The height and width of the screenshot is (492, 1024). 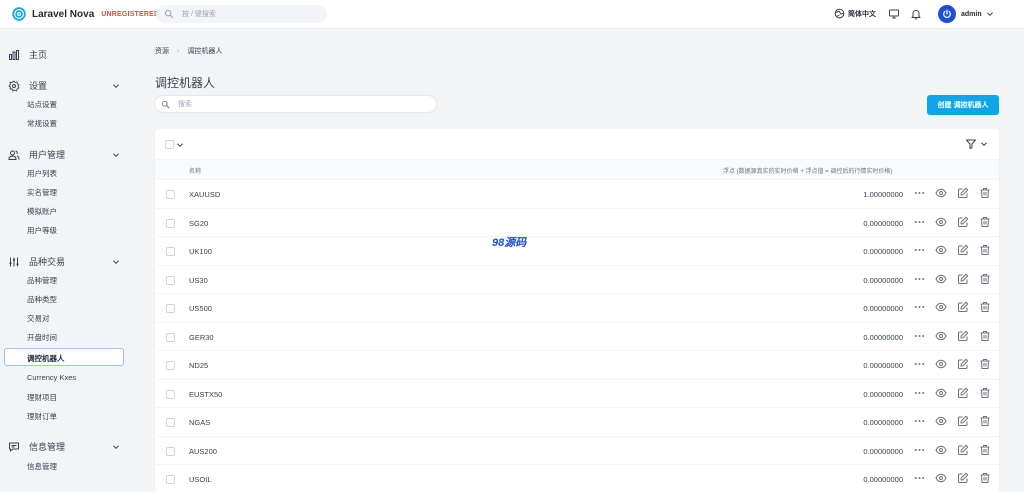 I want to click on sidebar-item-instrument-types: 品种类型, so click(x=42, y=299).